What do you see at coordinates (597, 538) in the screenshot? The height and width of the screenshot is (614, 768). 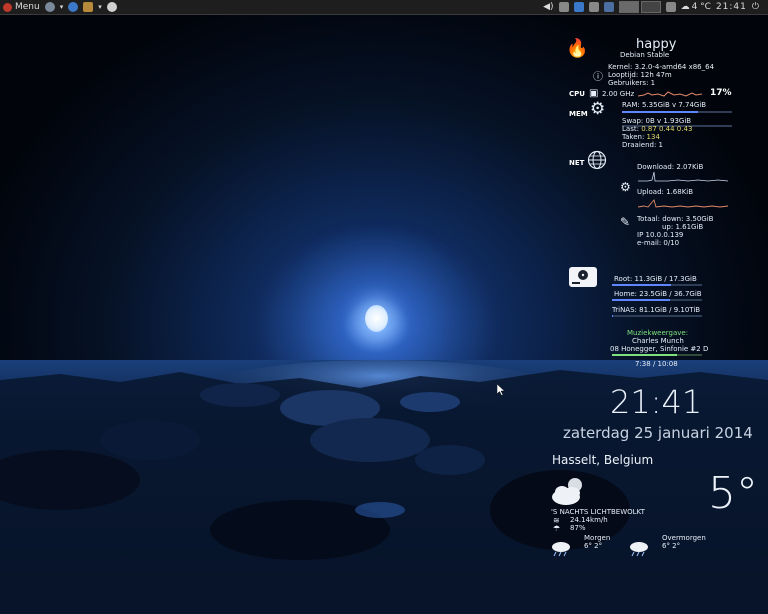 I see `forecast-tomorrow-label: Morgen` at bounding box center [597, 538].